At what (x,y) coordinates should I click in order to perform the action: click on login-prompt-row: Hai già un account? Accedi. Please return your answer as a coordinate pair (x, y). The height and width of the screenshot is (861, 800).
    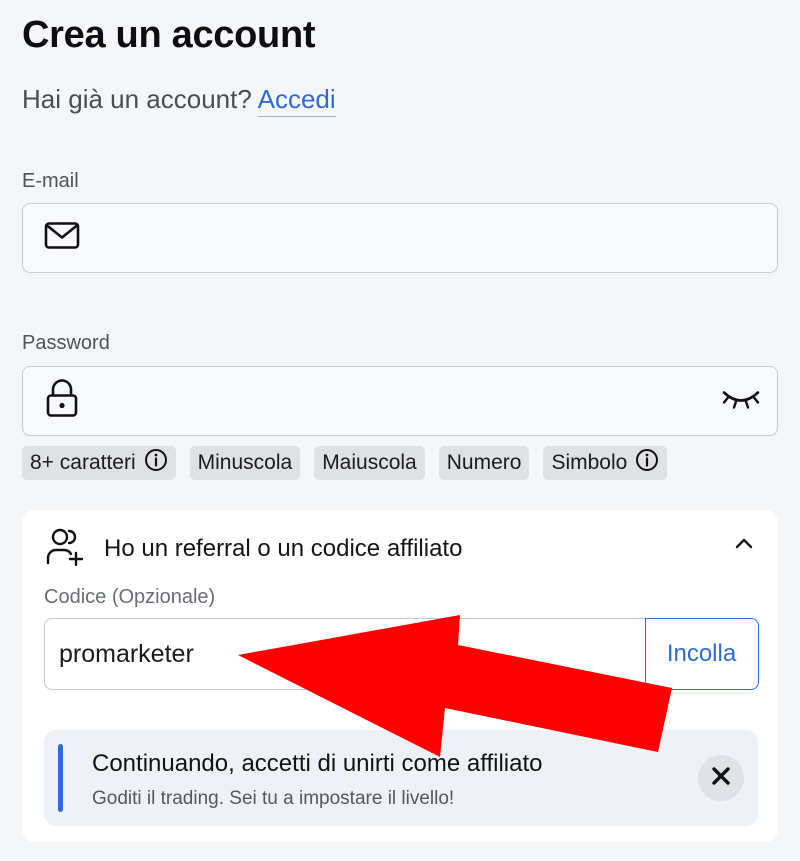
    Looking at the image, I should click on (179, 100).